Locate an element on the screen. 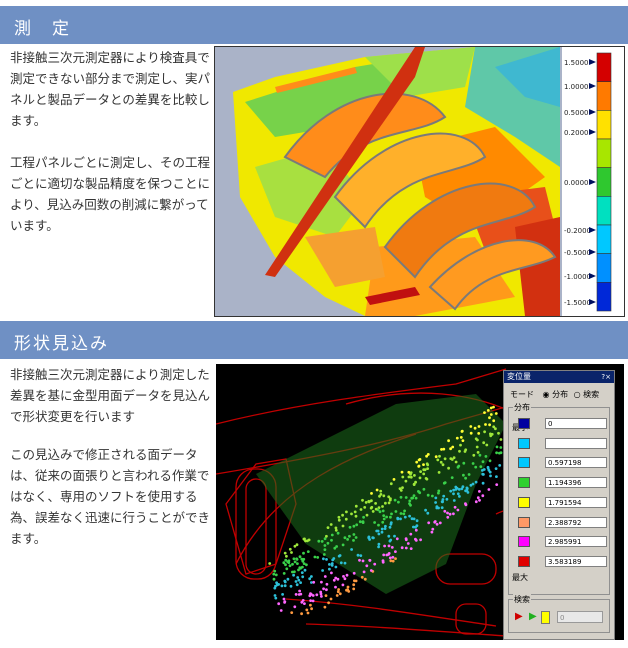  search-value-field: 0 is located at coordinates (580, 617).